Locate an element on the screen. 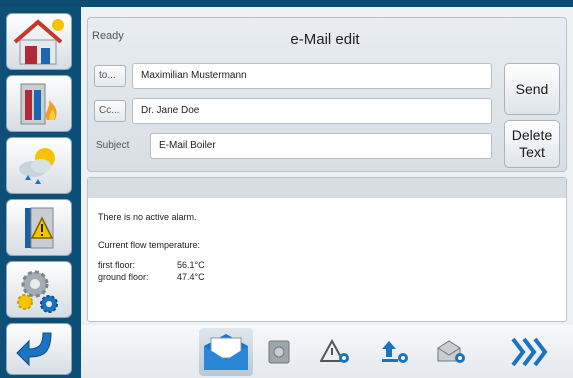  next-chevrons-icon is located at coordinates (529, 352).